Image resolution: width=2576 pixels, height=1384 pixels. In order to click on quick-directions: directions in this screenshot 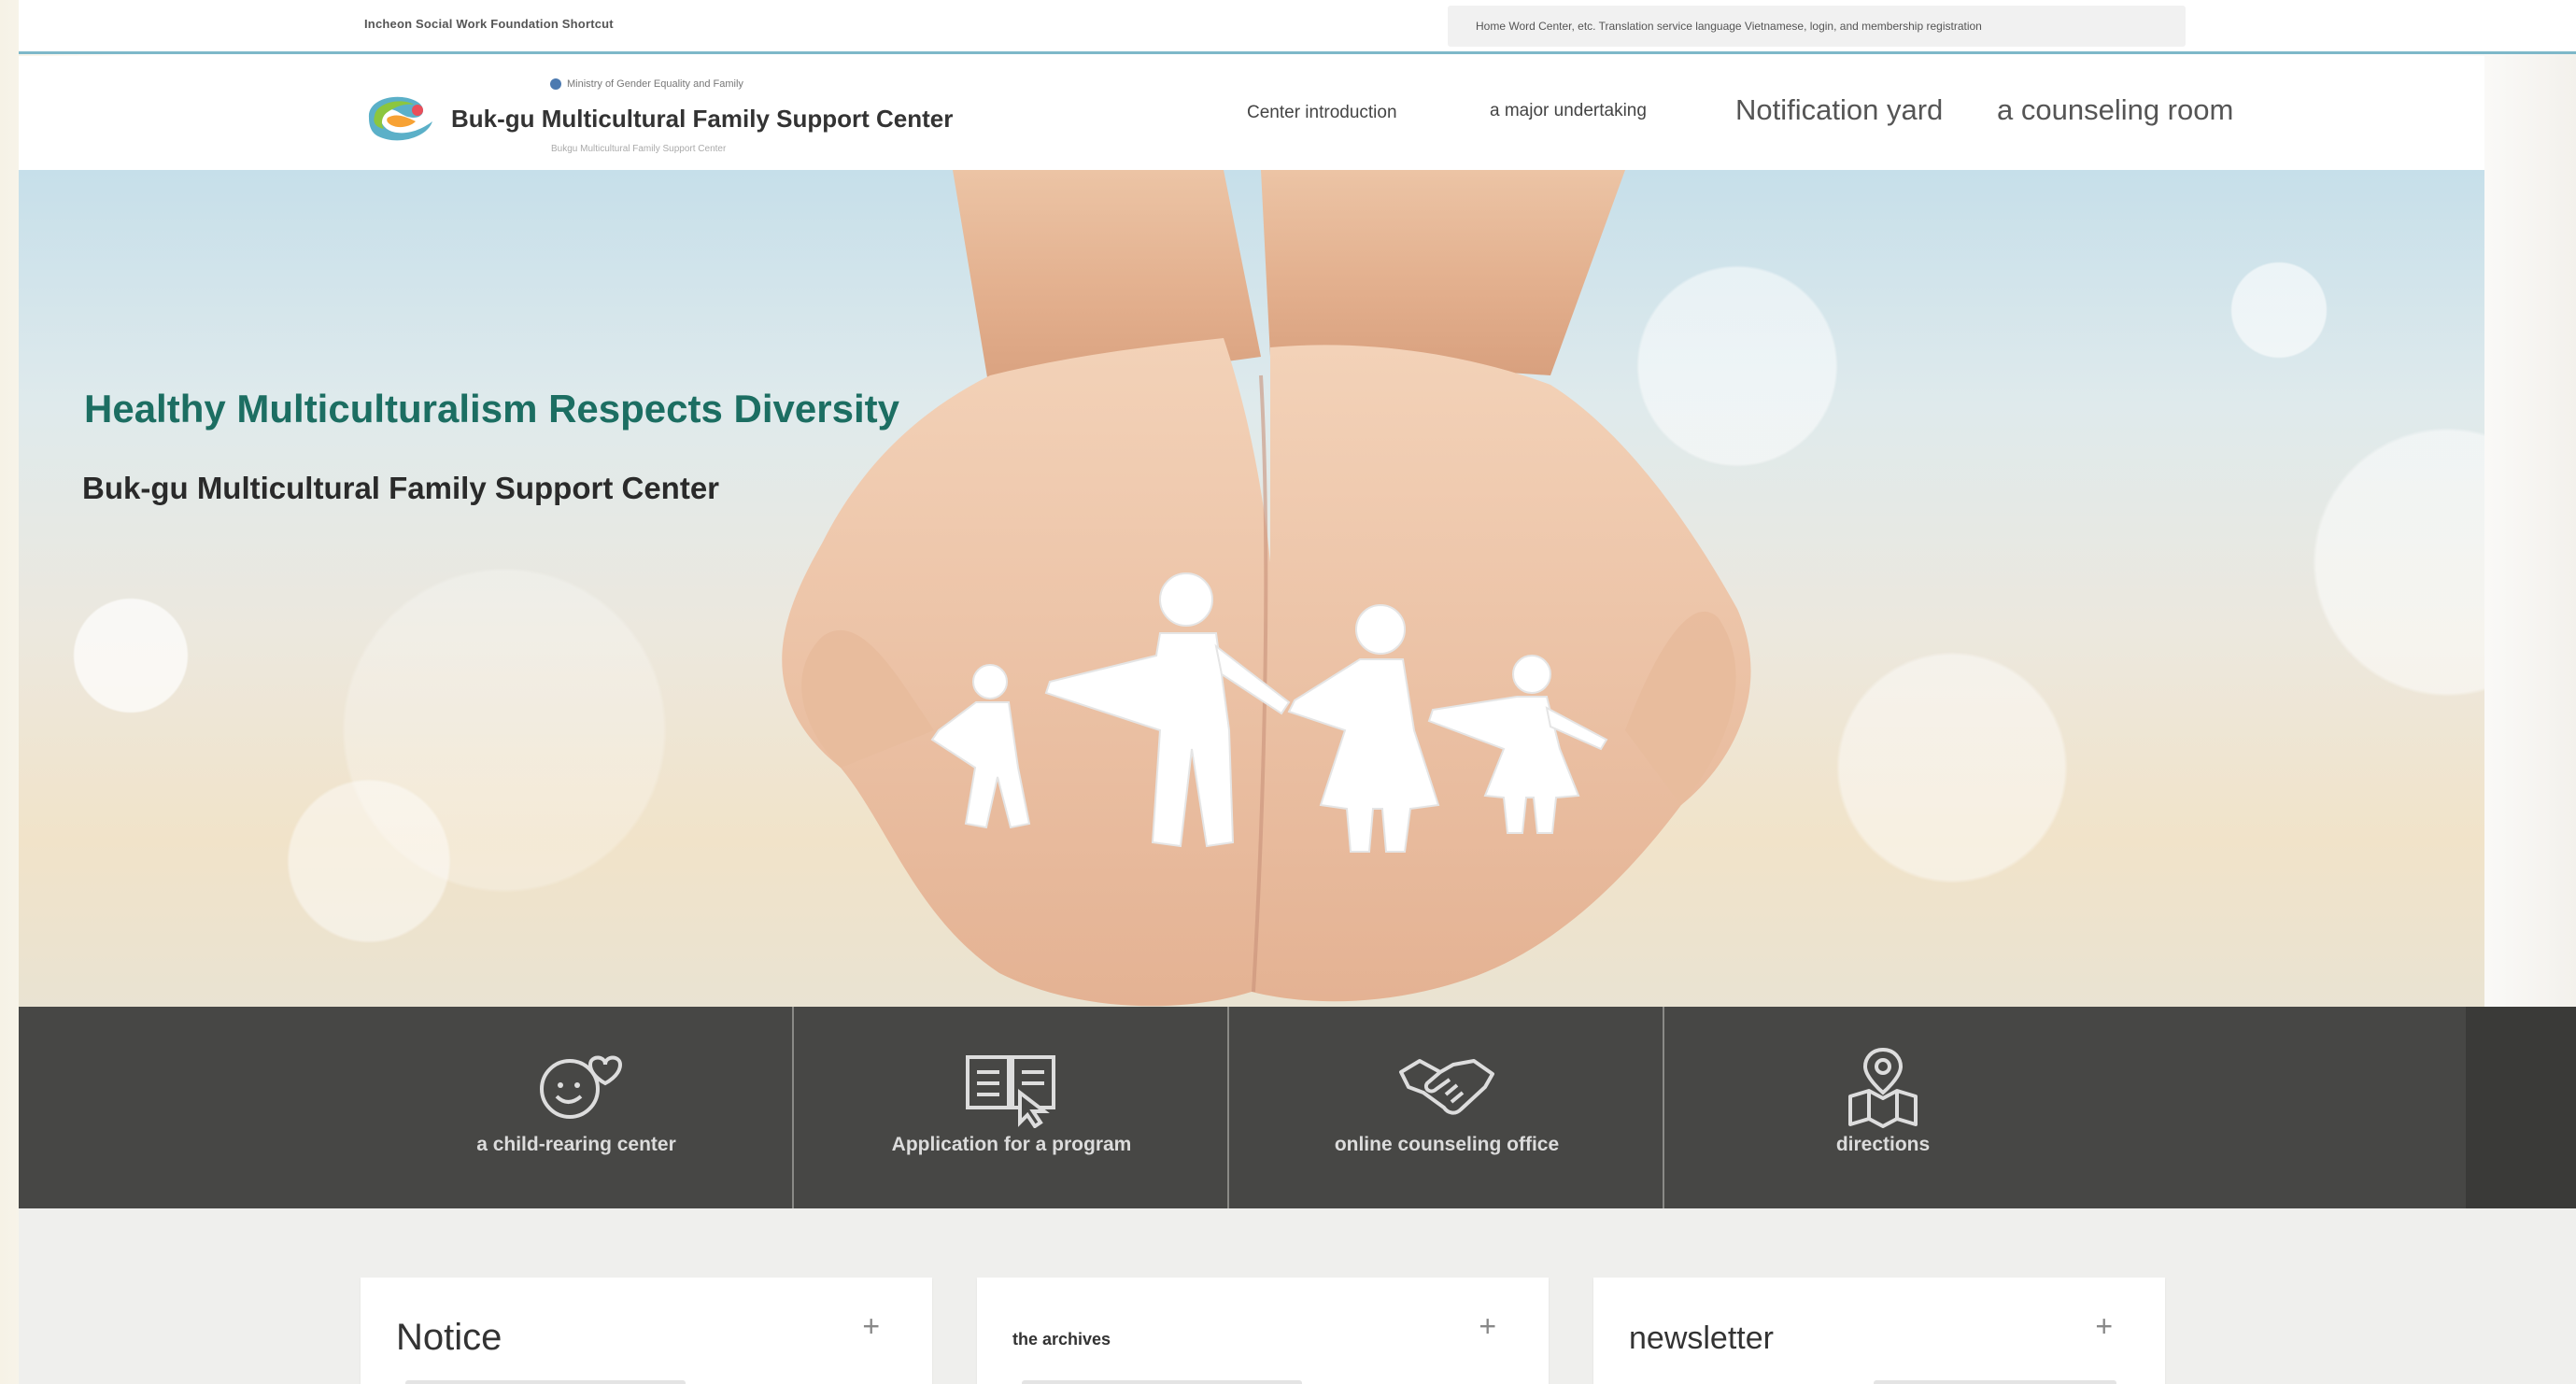, I will do `click(1883, 1107)`.